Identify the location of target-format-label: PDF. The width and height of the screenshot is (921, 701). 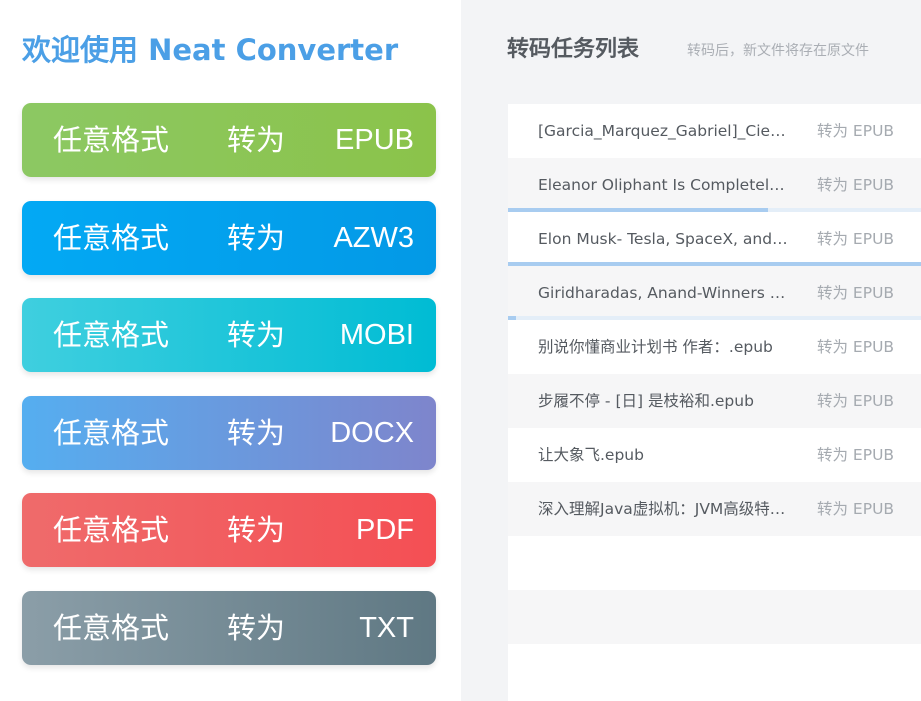
(385, 530).